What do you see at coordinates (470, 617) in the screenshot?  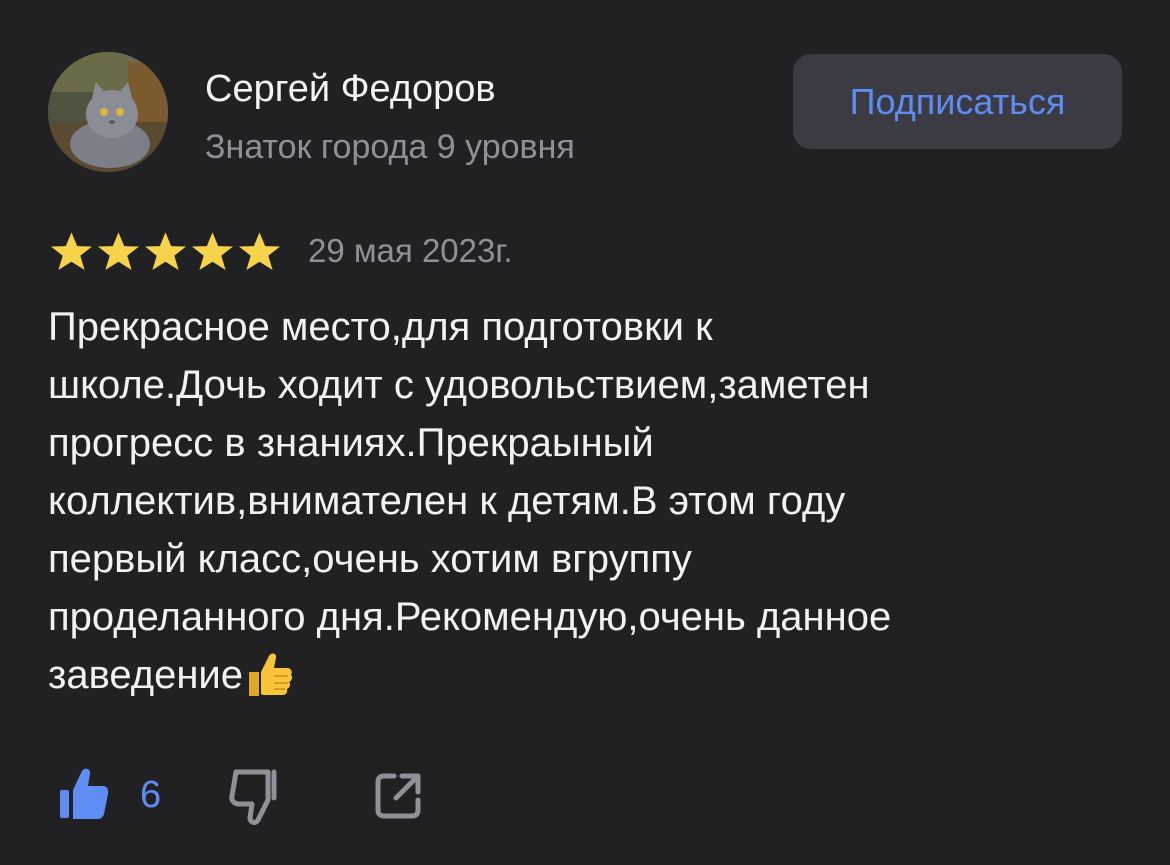 I see `review-line: проделанного дня.Рекомендую,очень данное` at bounding box center [470, 617].